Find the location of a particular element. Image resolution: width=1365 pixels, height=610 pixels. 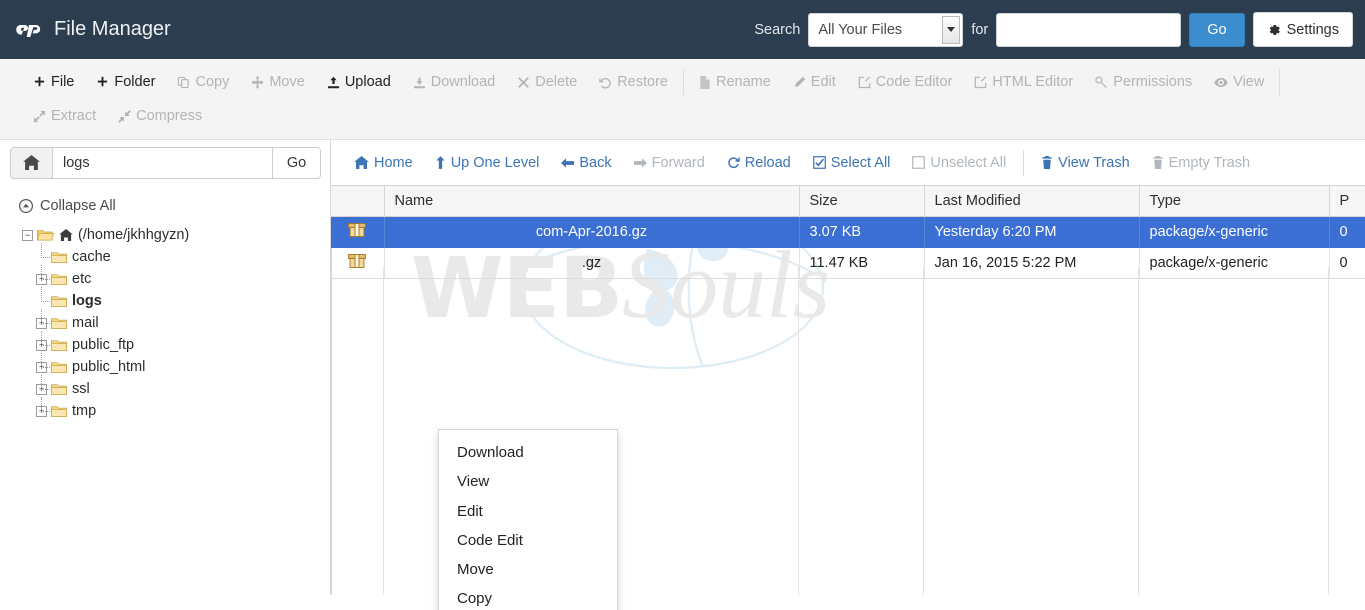

trash-icon is located at coordinates (1158, 162).